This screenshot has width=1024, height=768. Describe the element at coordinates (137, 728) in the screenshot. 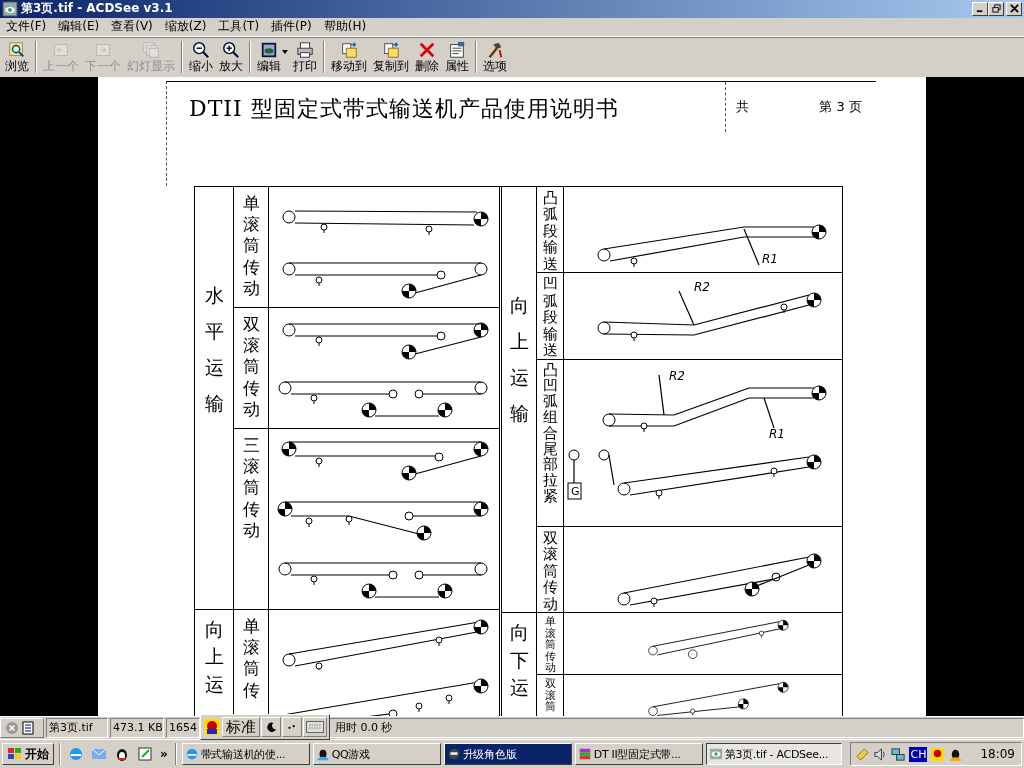

I see `status-field: 473.1 KB` at that location.